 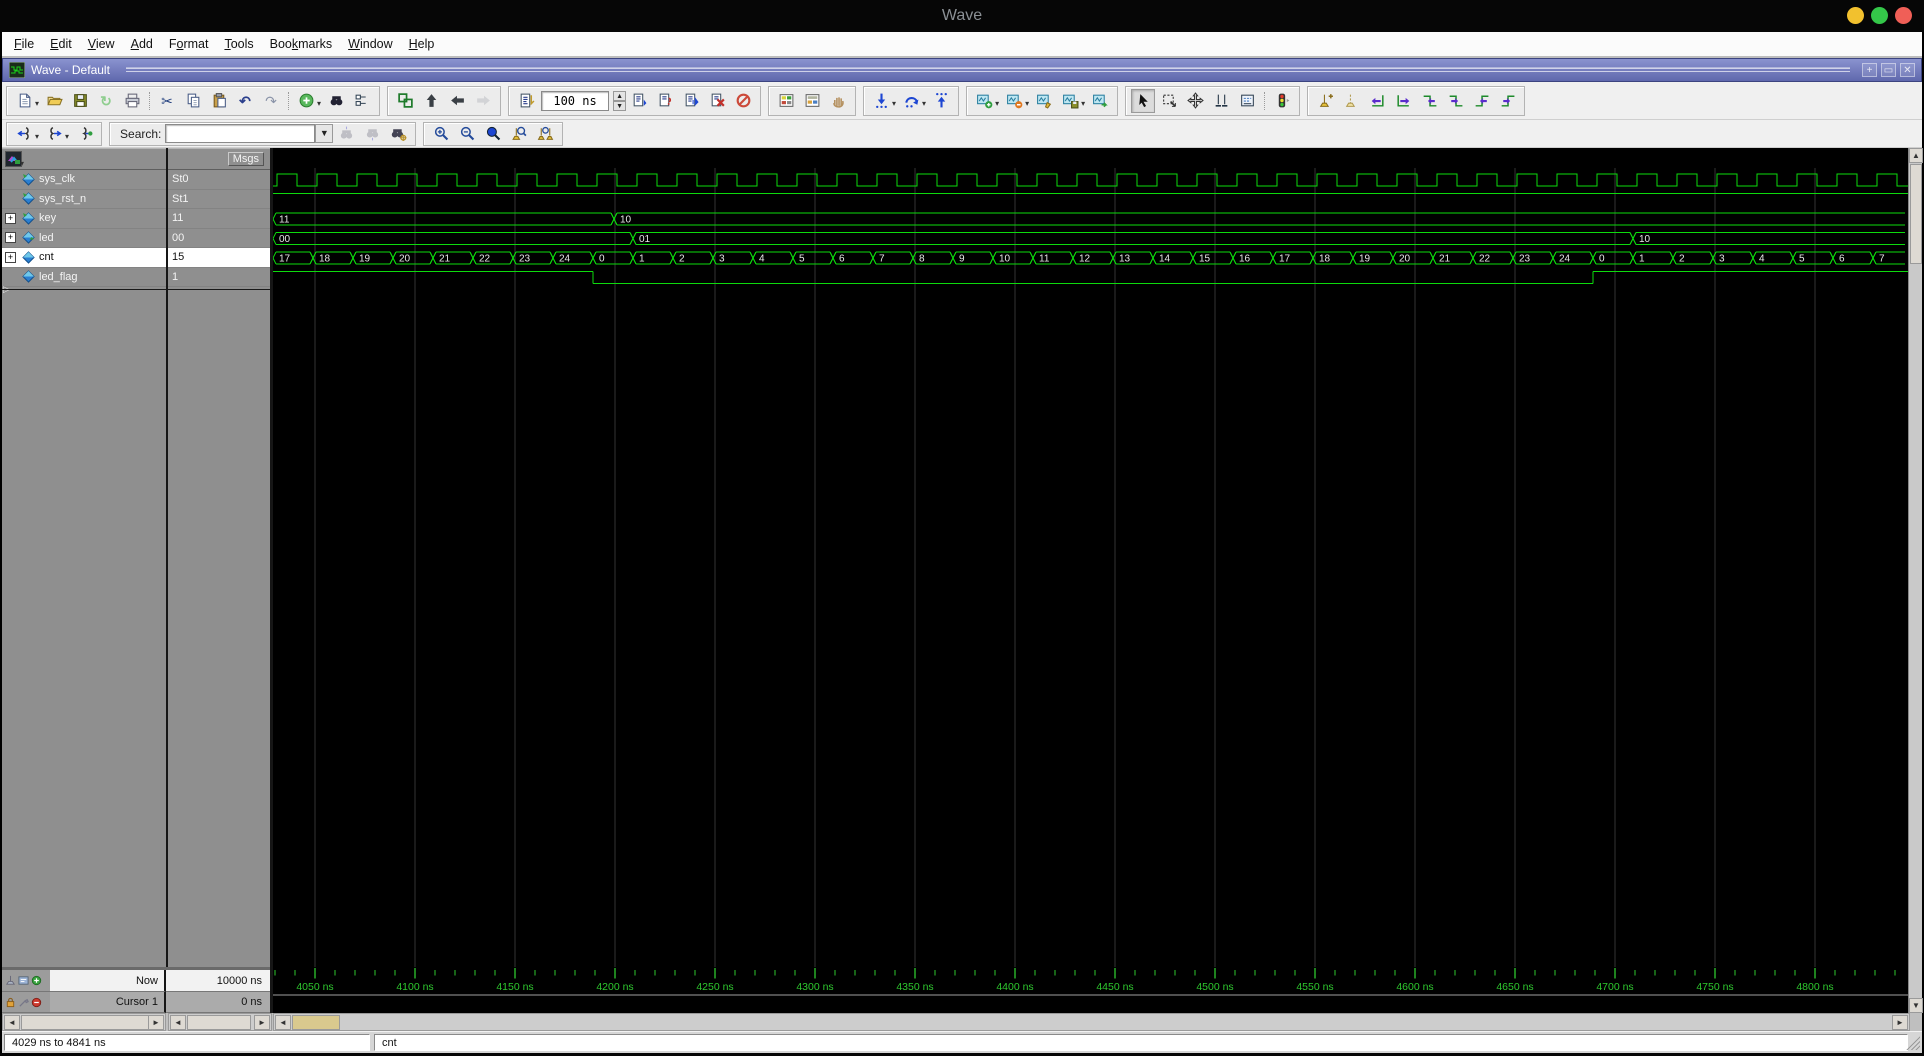 What do you see at coordinates (545, 134) in the screenshot?
I see `zoom-range-button` at bounding box center [545, 134].